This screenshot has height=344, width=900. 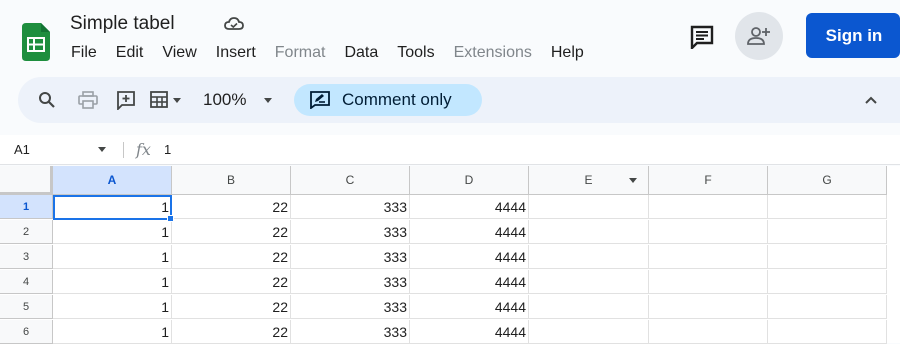 I want to click on cell-c4: 333, so click(x=350, y=282).